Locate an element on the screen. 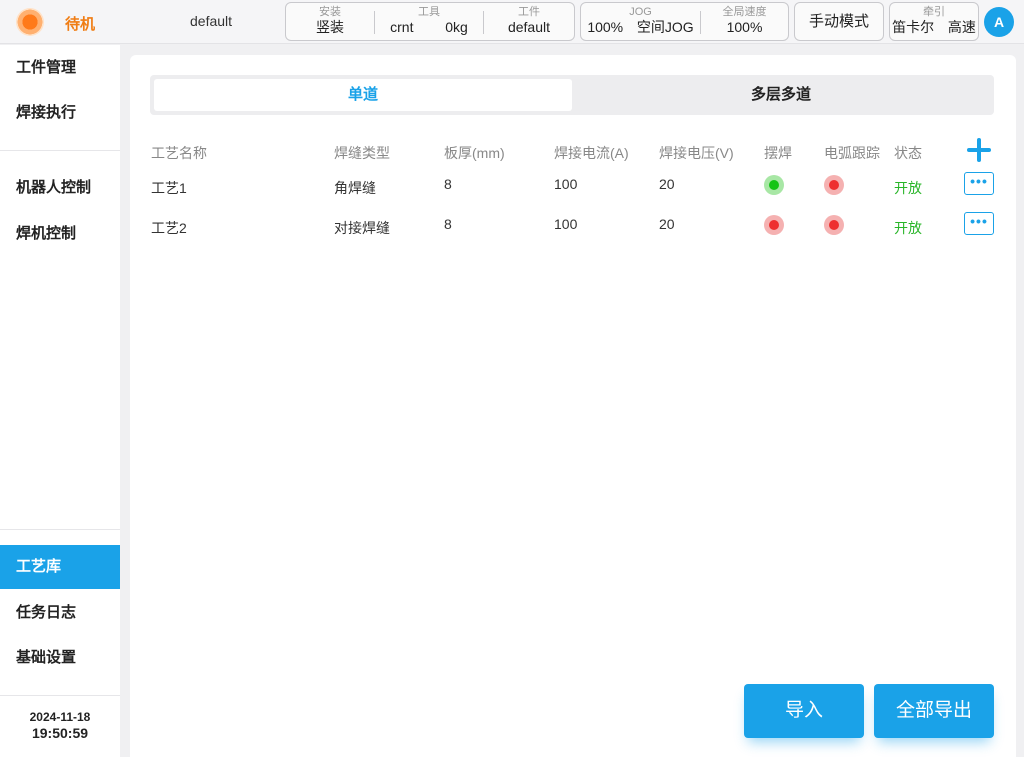 The width and height of the screenshot is (1024, 757). cell-seam-type: 对接焊缝 is located at coordinates (362, 228).